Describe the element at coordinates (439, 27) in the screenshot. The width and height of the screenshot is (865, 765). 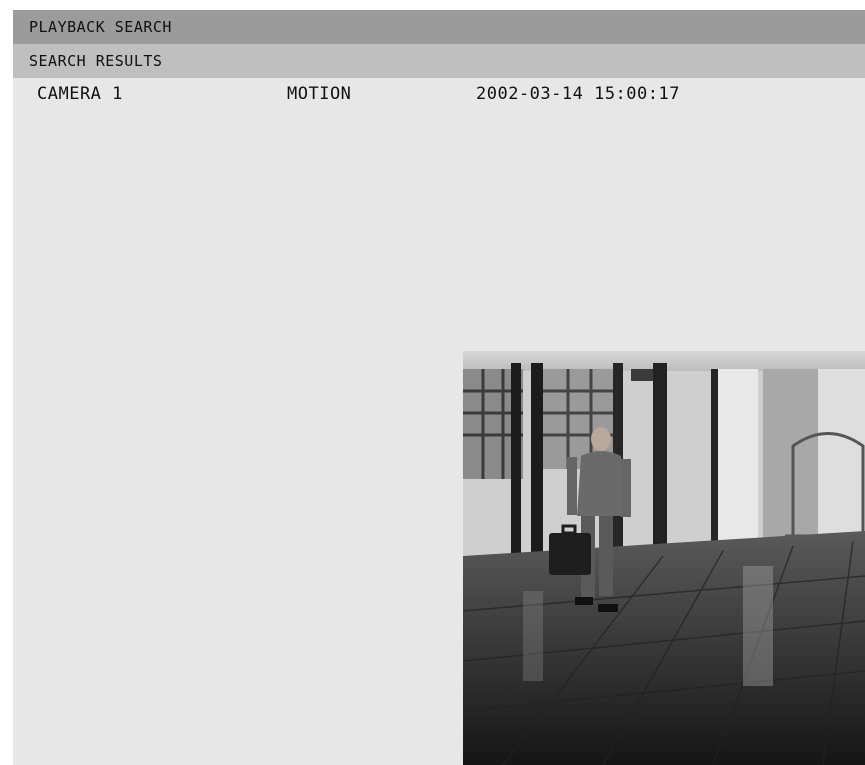
I see `title-bar: PLAYBACK SEARCH` at that location.